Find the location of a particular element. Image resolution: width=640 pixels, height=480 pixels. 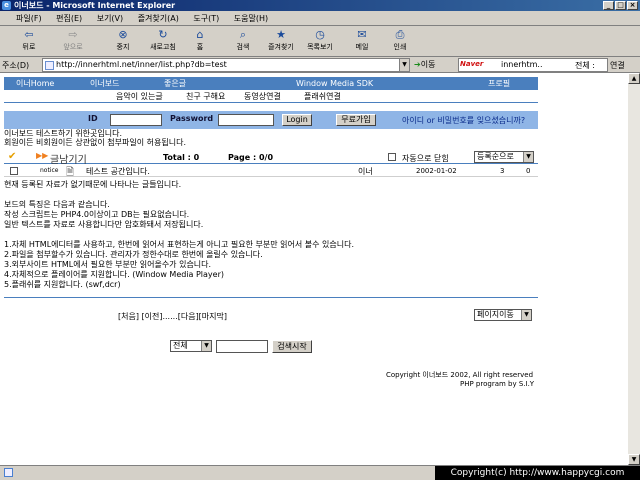

id-label: ID is located at coordinates (93, 118).